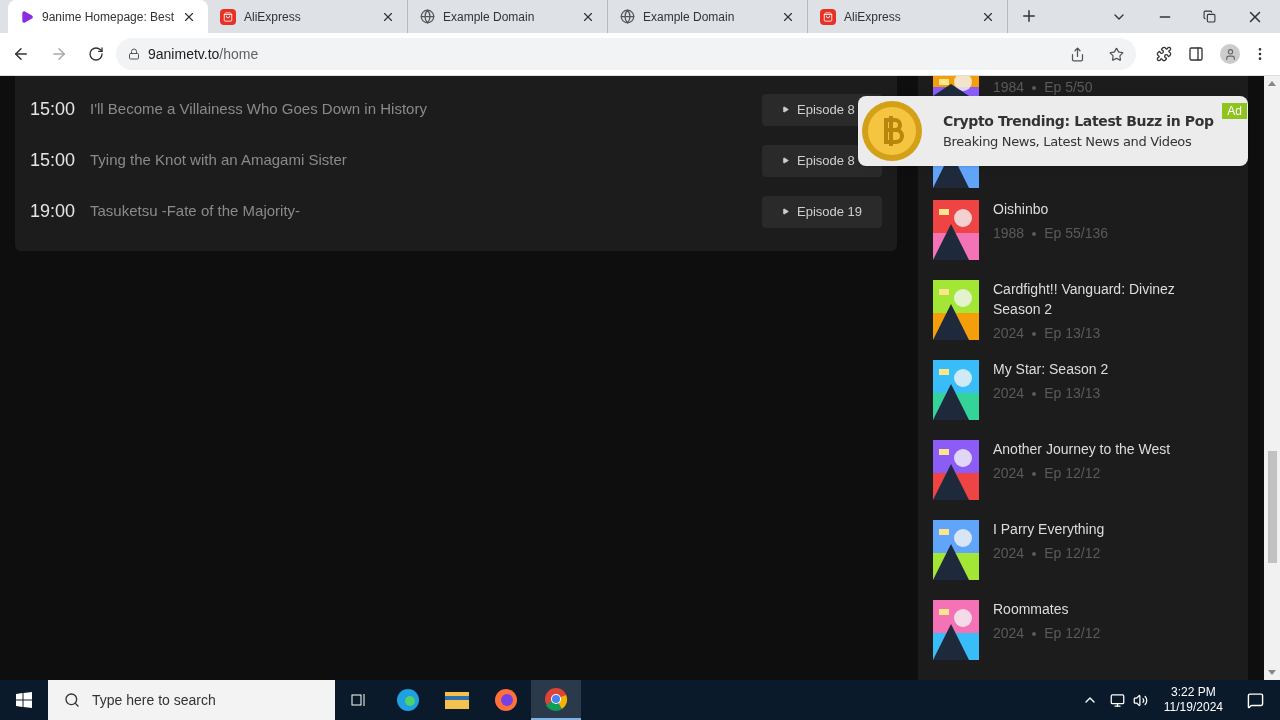 The height and width of the screenshot is (720, 1280). What do you see at coordinates (53, 211) in the screenshot?
I see `schedule-time: 19:00` at bounding box center [53, 211].